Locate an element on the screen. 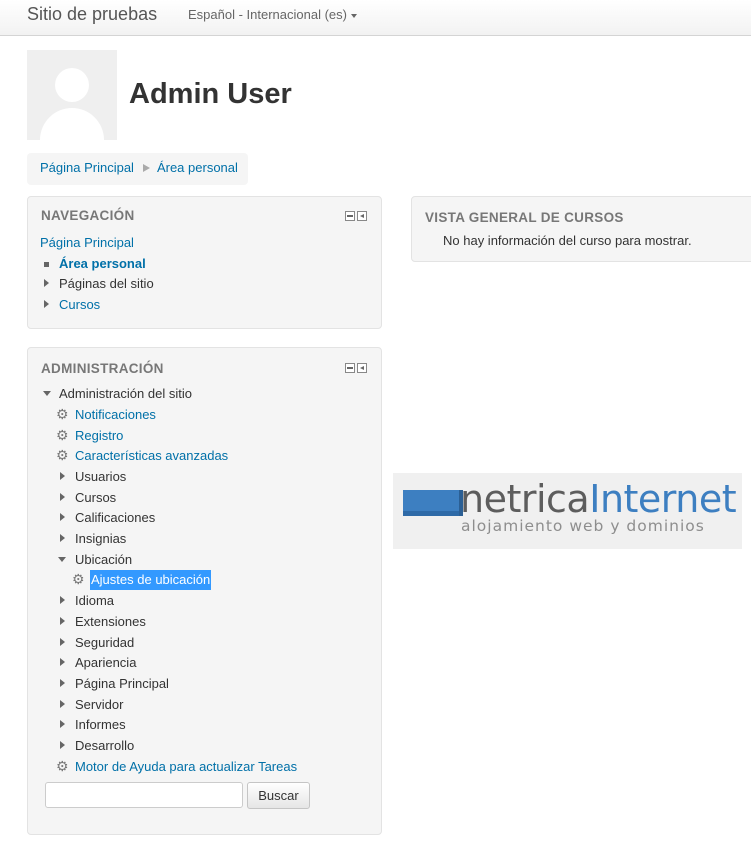 This screenshot has height=842, width=751. admin-root-label: Administración del sitio is located at coordinates (125, 393).